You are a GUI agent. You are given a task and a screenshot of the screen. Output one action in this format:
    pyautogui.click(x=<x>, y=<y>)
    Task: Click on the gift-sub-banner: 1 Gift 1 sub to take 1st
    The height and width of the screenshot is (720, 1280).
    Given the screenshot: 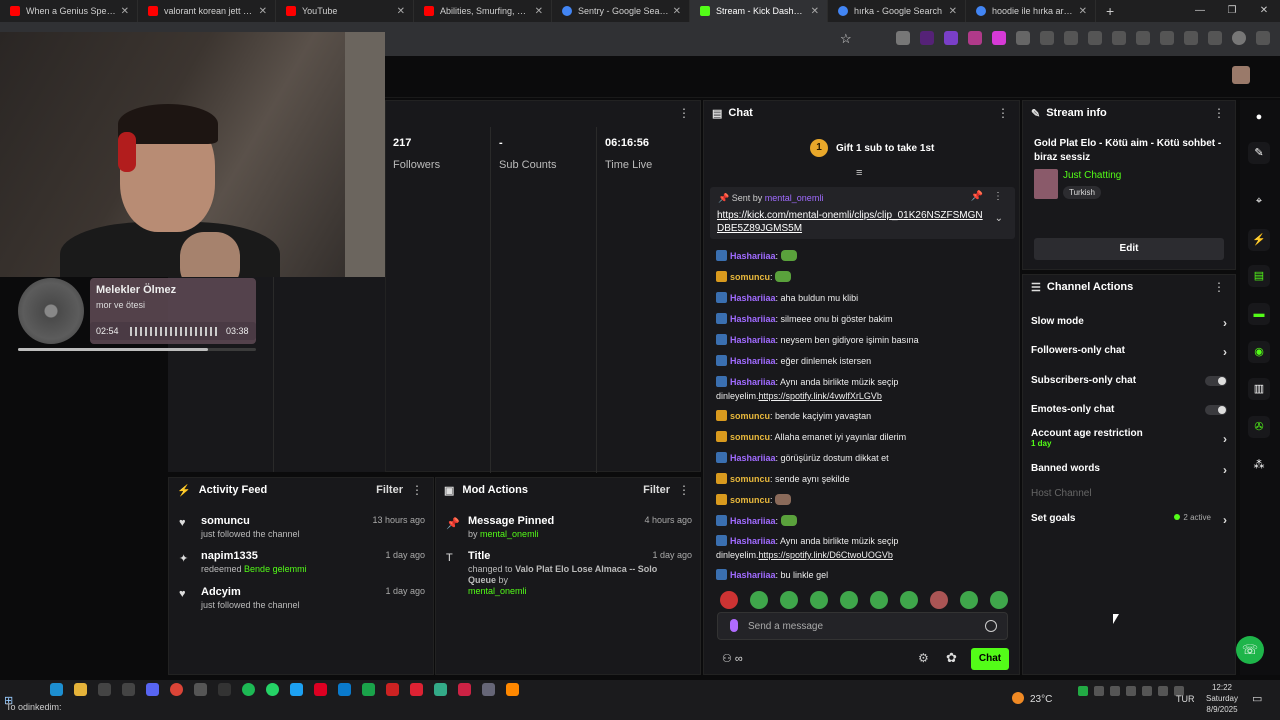 What is the action you would take?
    pyautogui.click(x=872, y=148)
    